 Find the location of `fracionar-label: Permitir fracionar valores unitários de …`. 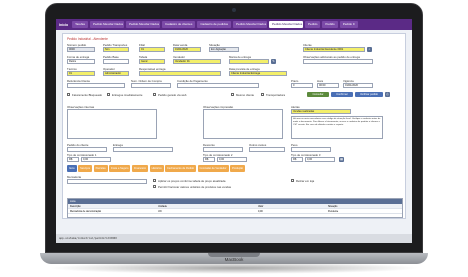

fracionar-label: Permitir fracionar valores unitários de … is located at coordinates (195, 187).